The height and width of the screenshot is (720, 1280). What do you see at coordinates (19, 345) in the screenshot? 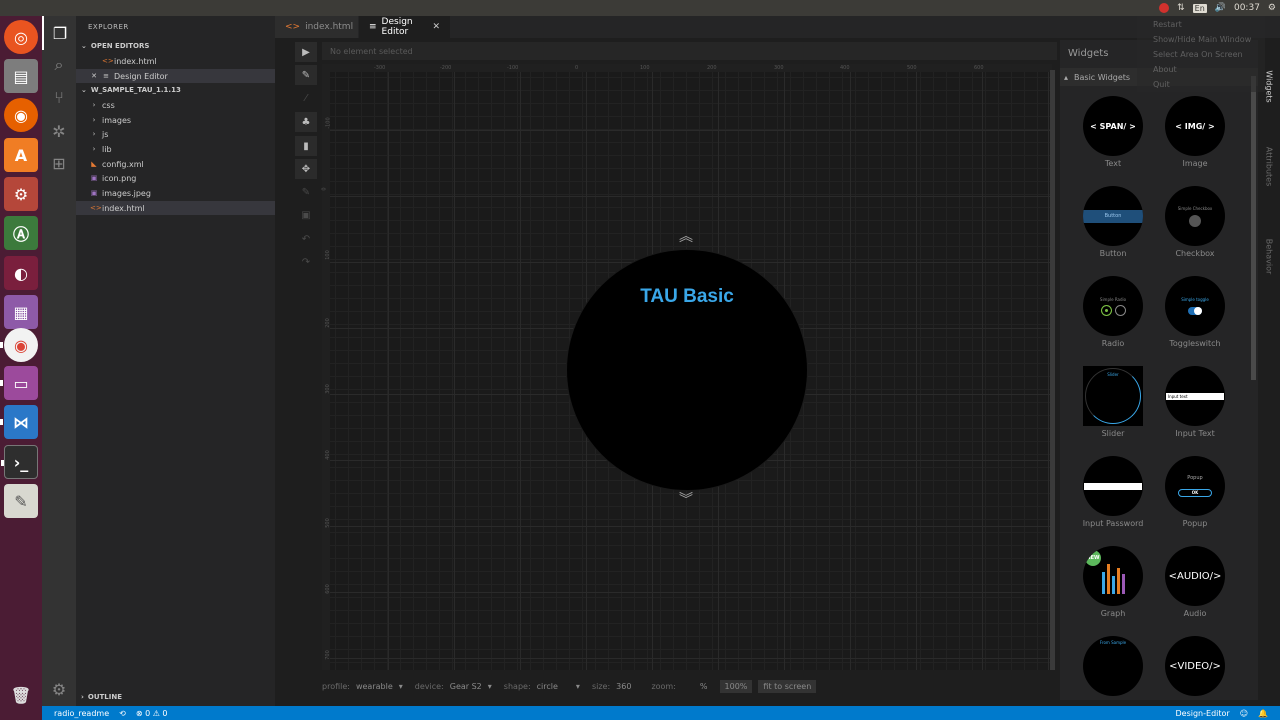
I see `chrome-icon: ◉` at bounding box center [19, 345].